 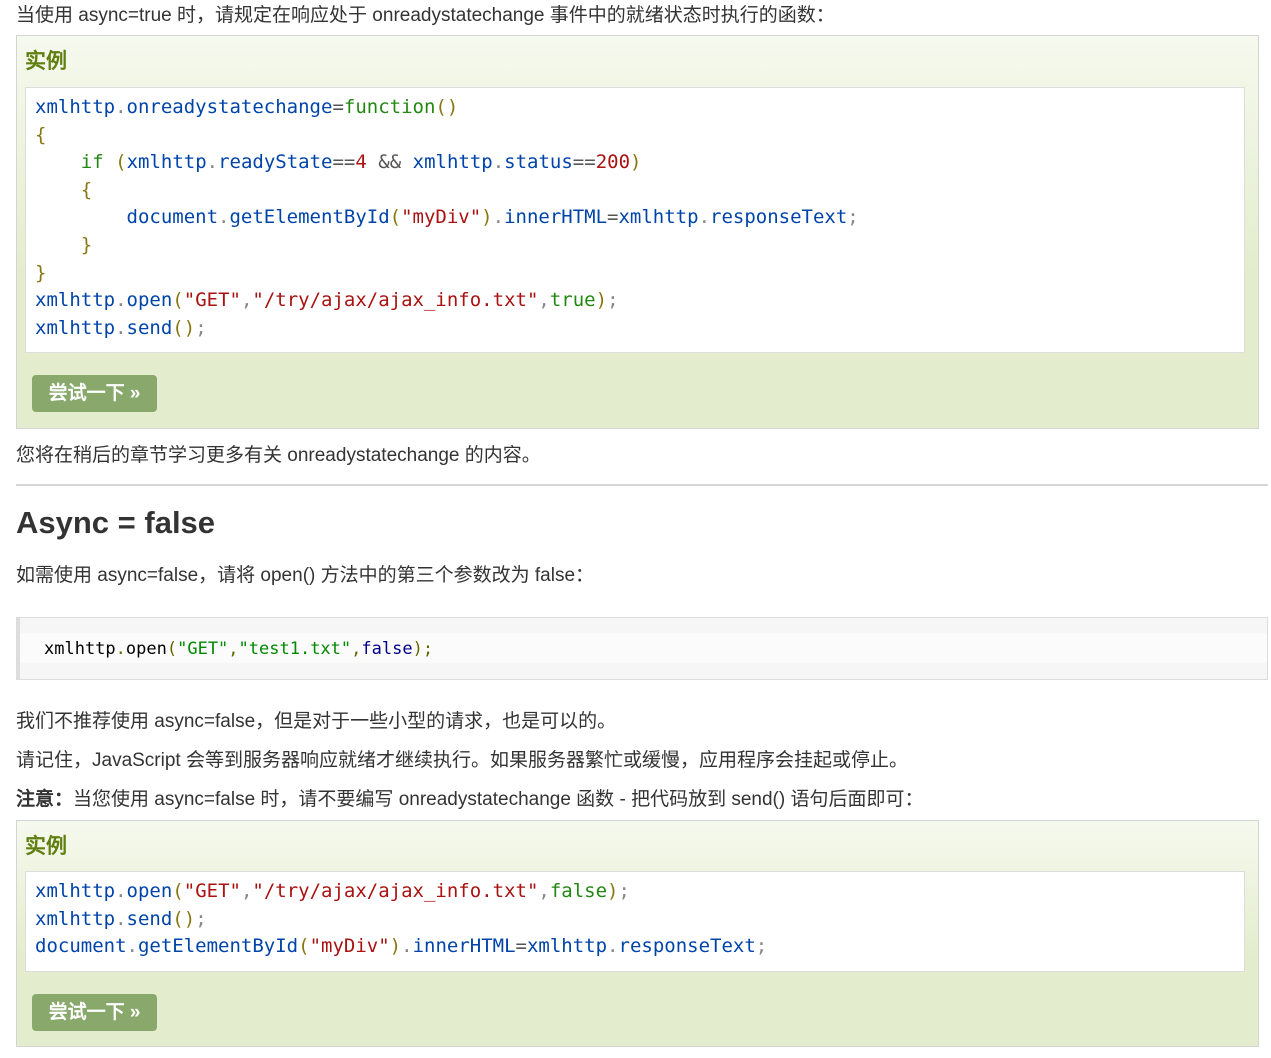 What do you see at coordinates (247, 107) in the screenshot?
I see `code-line: xmlhttp.onreadystatechange=function()` at bounding box center [247, 107].